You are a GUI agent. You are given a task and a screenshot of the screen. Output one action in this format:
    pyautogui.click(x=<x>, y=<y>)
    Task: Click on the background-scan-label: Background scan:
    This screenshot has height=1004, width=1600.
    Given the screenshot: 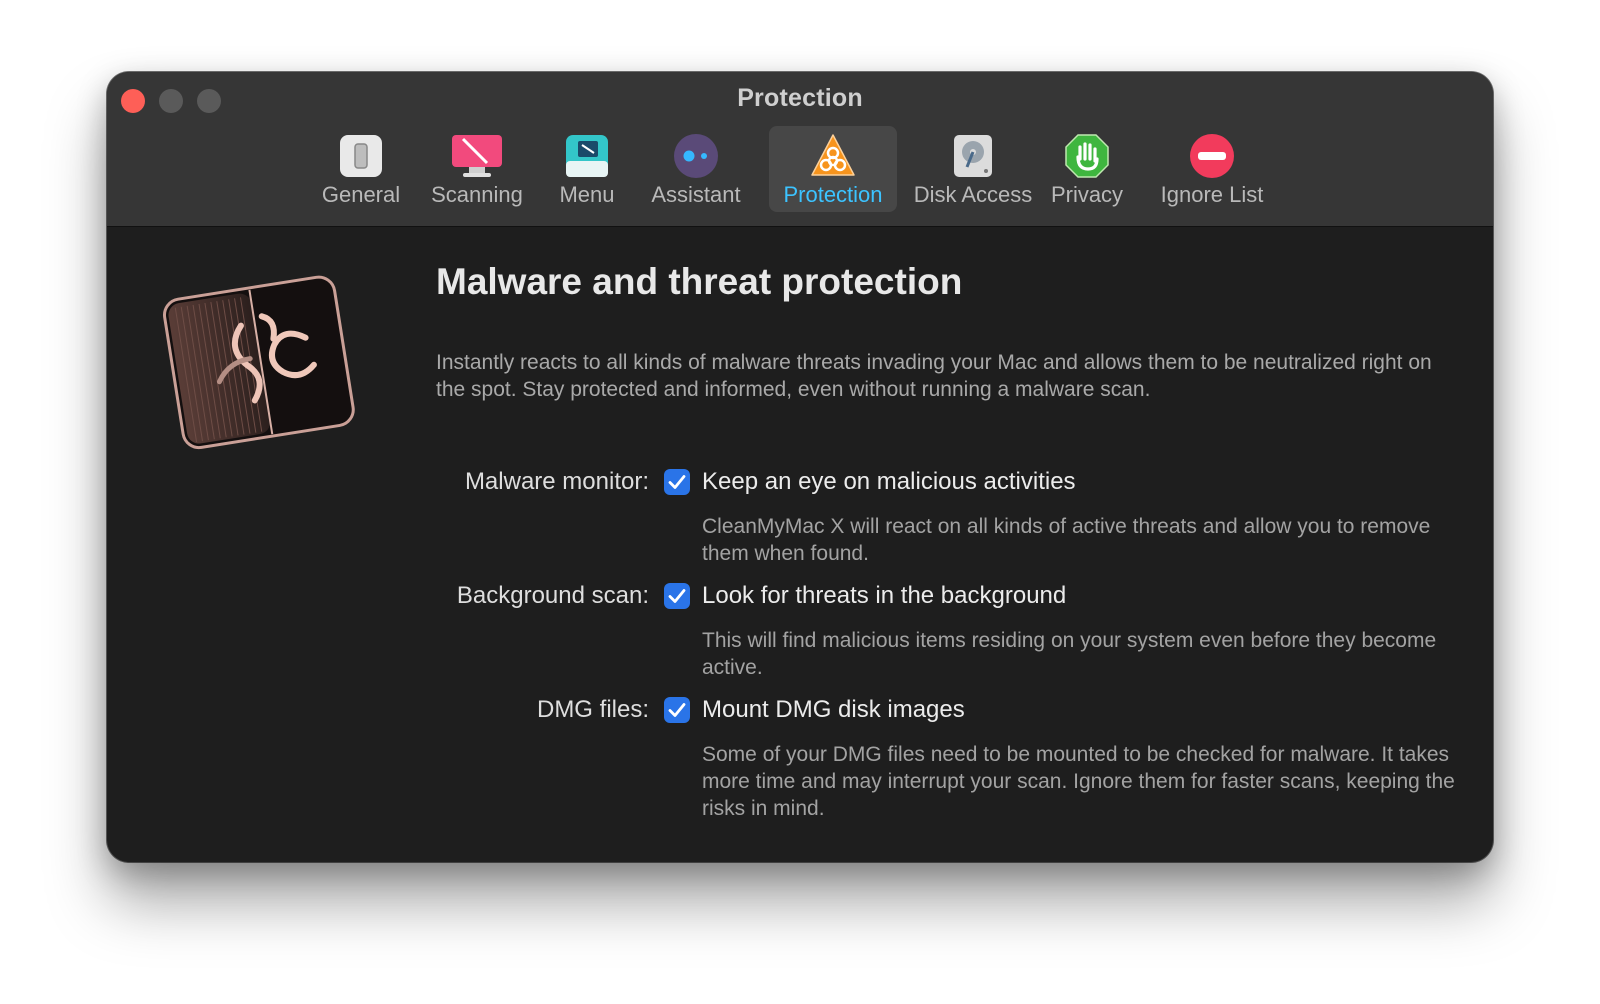 What is the action you would take?
    pyautogui.click(x=552, y=595)
    